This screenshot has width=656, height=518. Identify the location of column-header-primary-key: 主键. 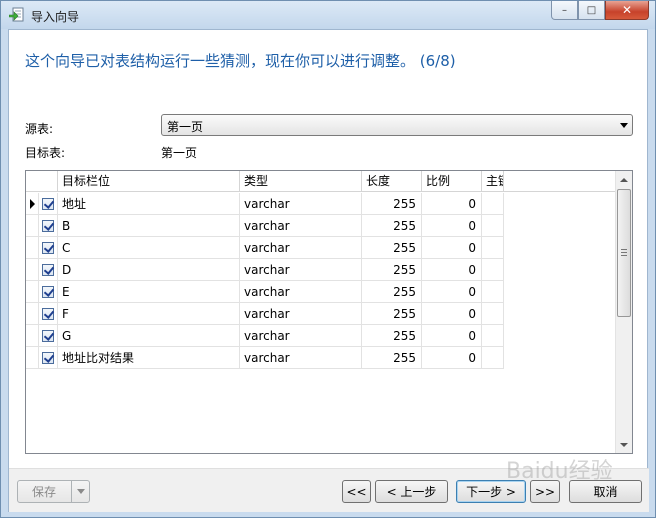
(493, 181).